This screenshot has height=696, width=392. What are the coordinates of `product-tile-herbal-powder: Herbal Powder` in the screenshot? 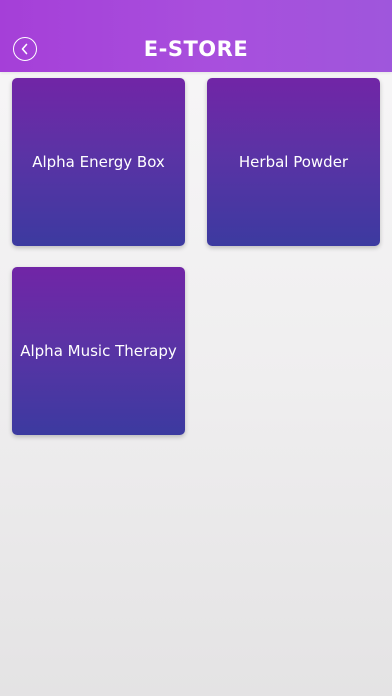 It's located at (293, 162).